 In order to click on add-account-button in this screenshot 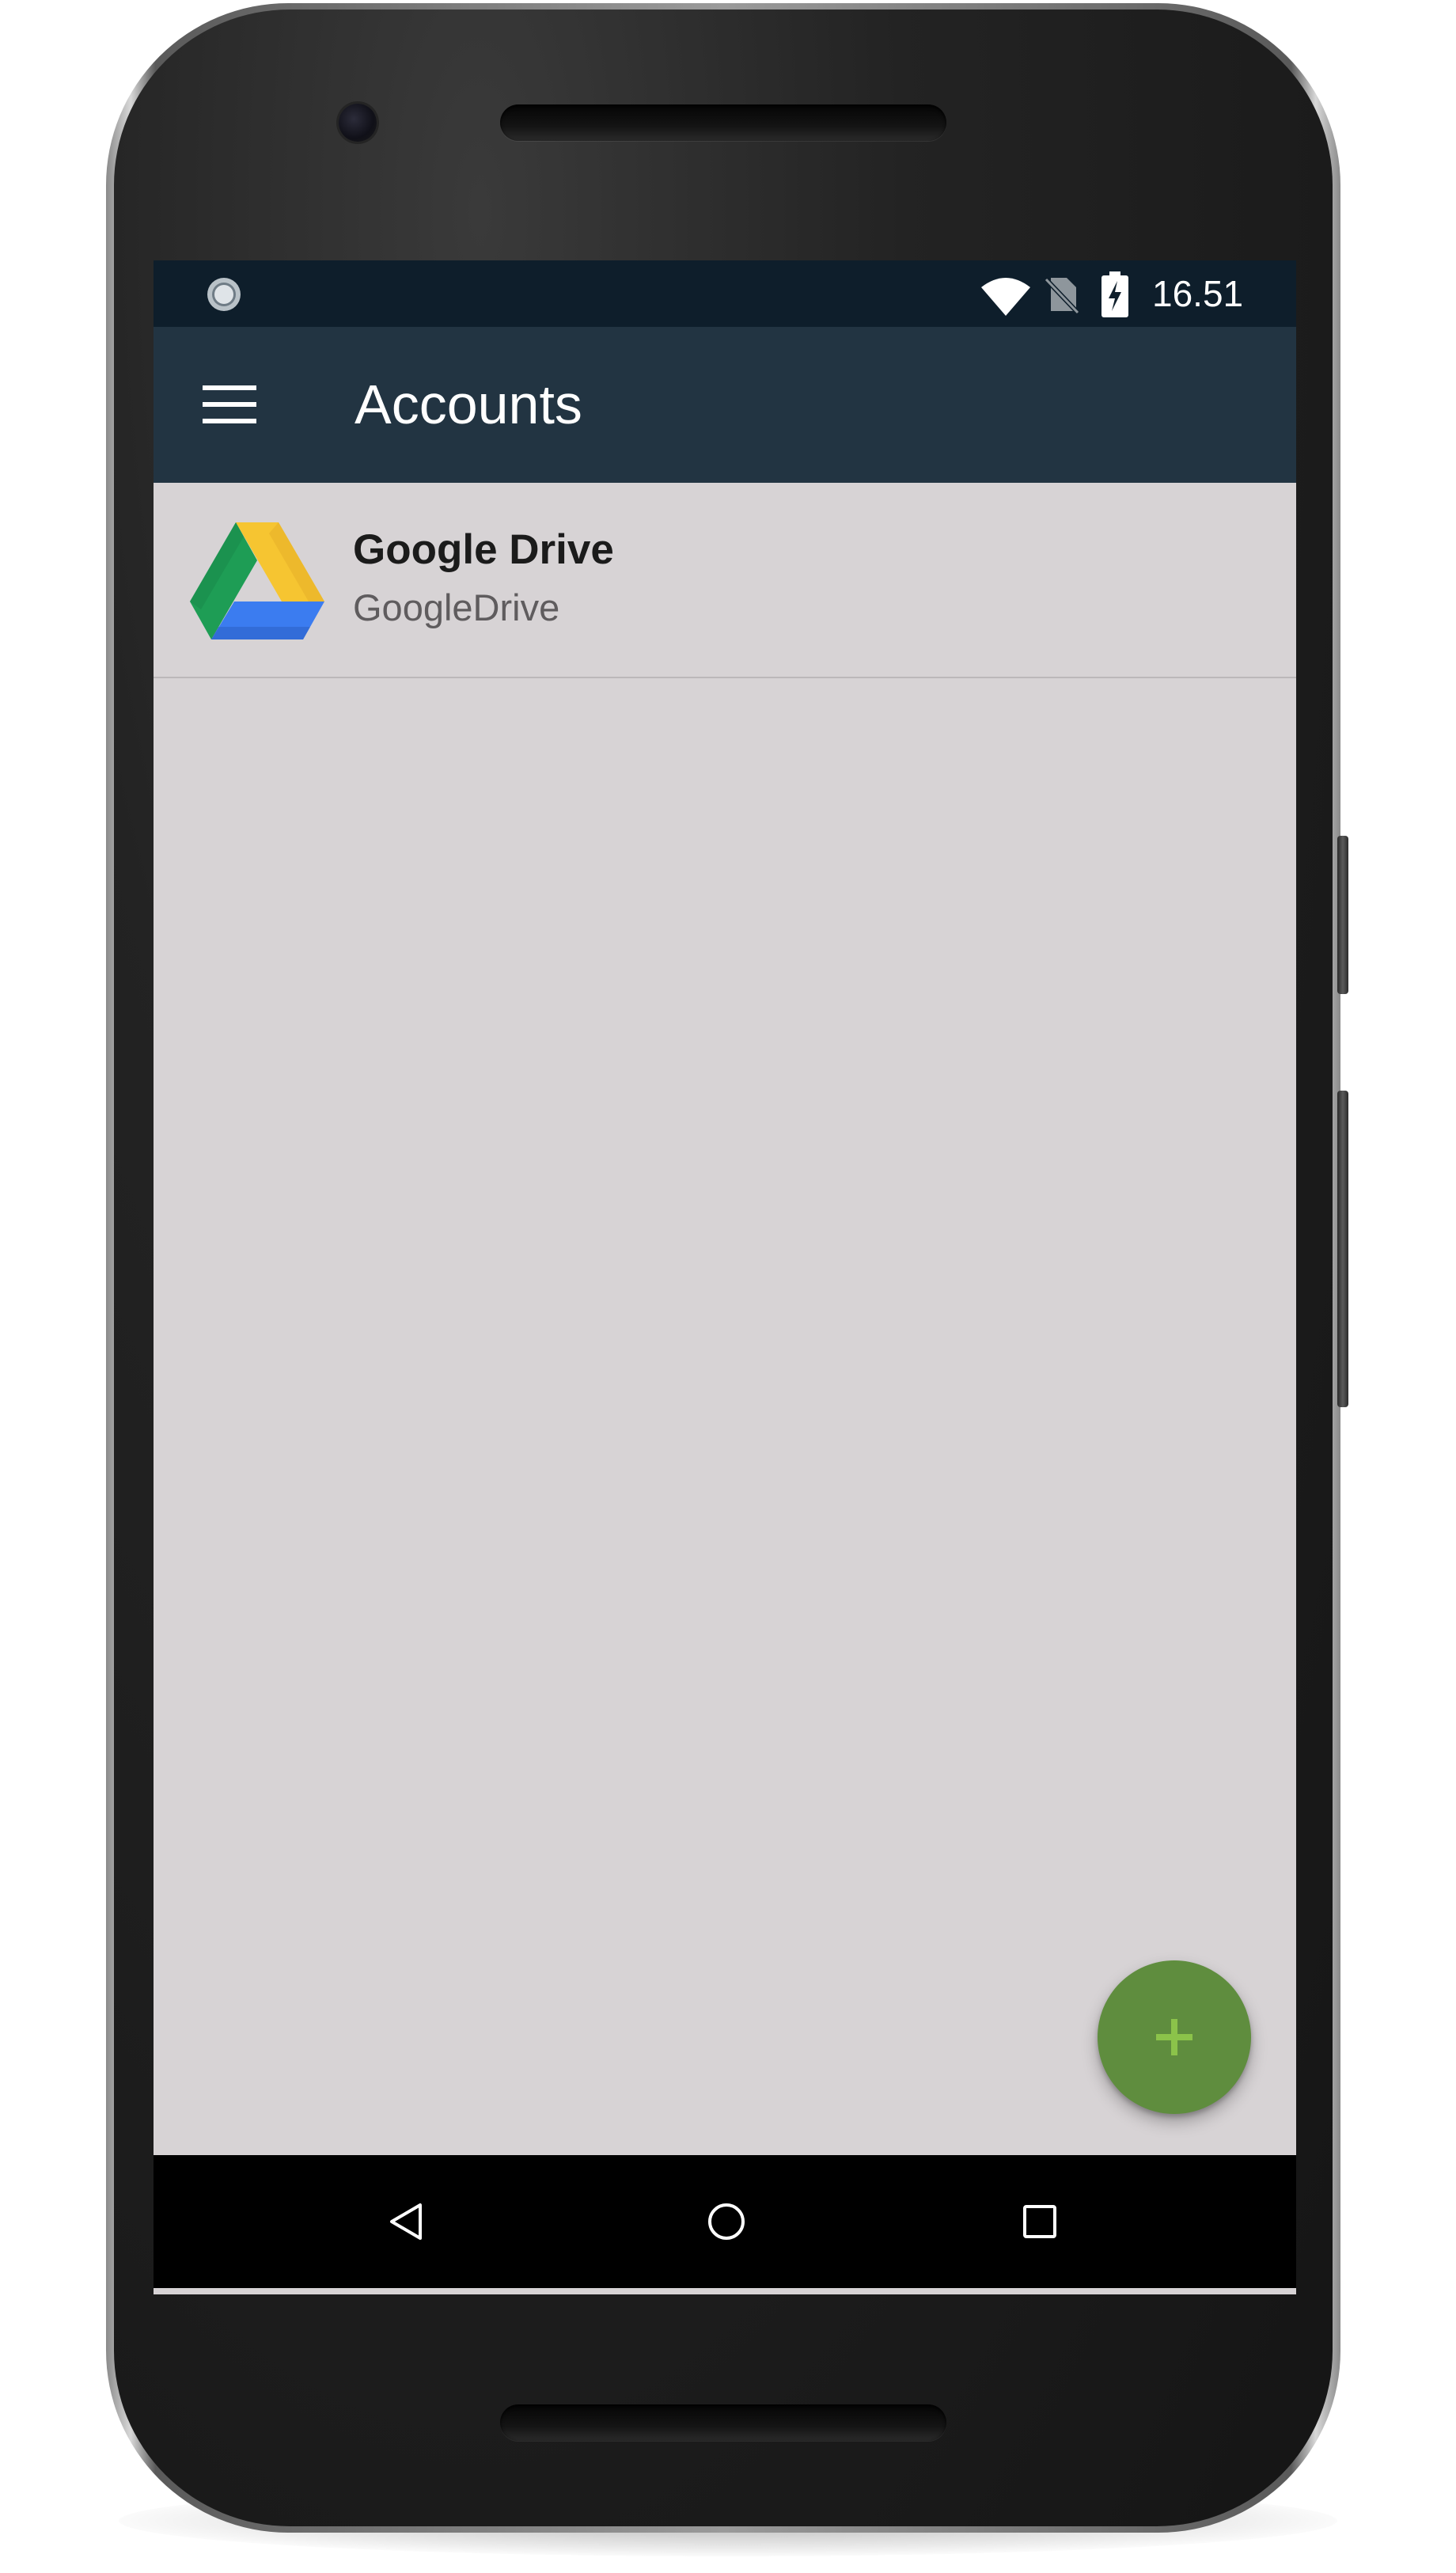, I will do `click(1174, 2037)`.